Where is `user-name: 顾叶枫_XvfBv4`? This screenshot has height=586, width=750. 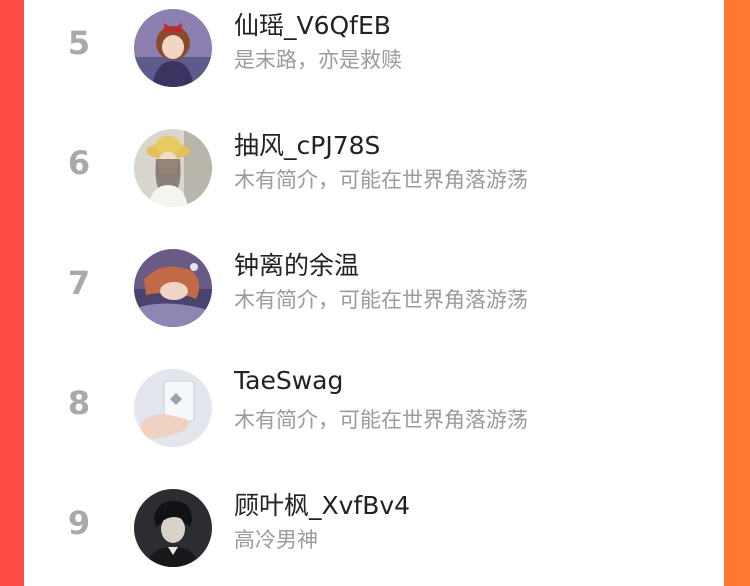 user-name: 顾叶枫_XvfBv4 is located at coordinates (322, 504).